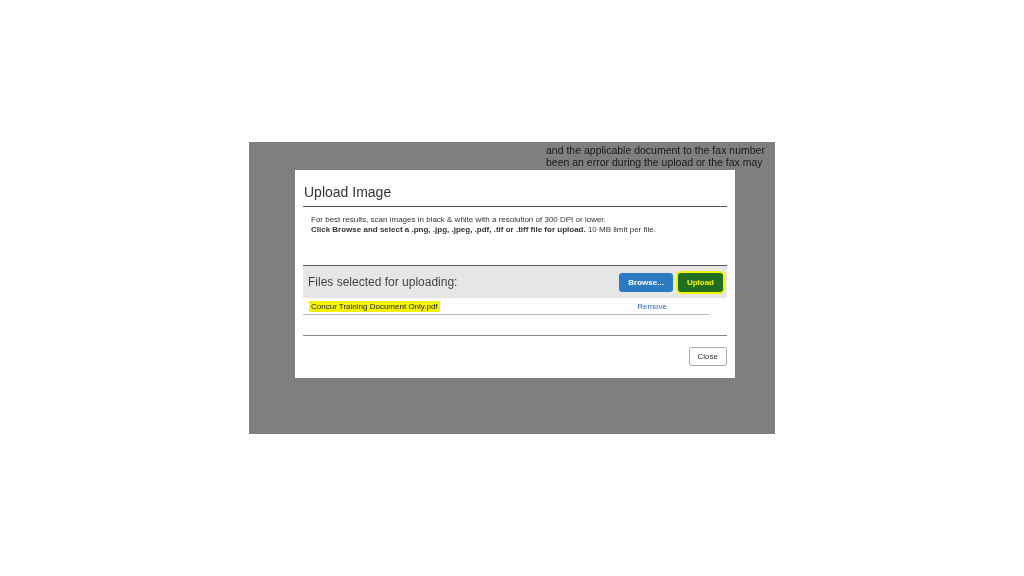 The image size is (1024, 576). What do you see at coordinates (656, 150) in the screenshot?
I see `background-text: and the applicable document to the fax number` at bounding box center [656, 150].